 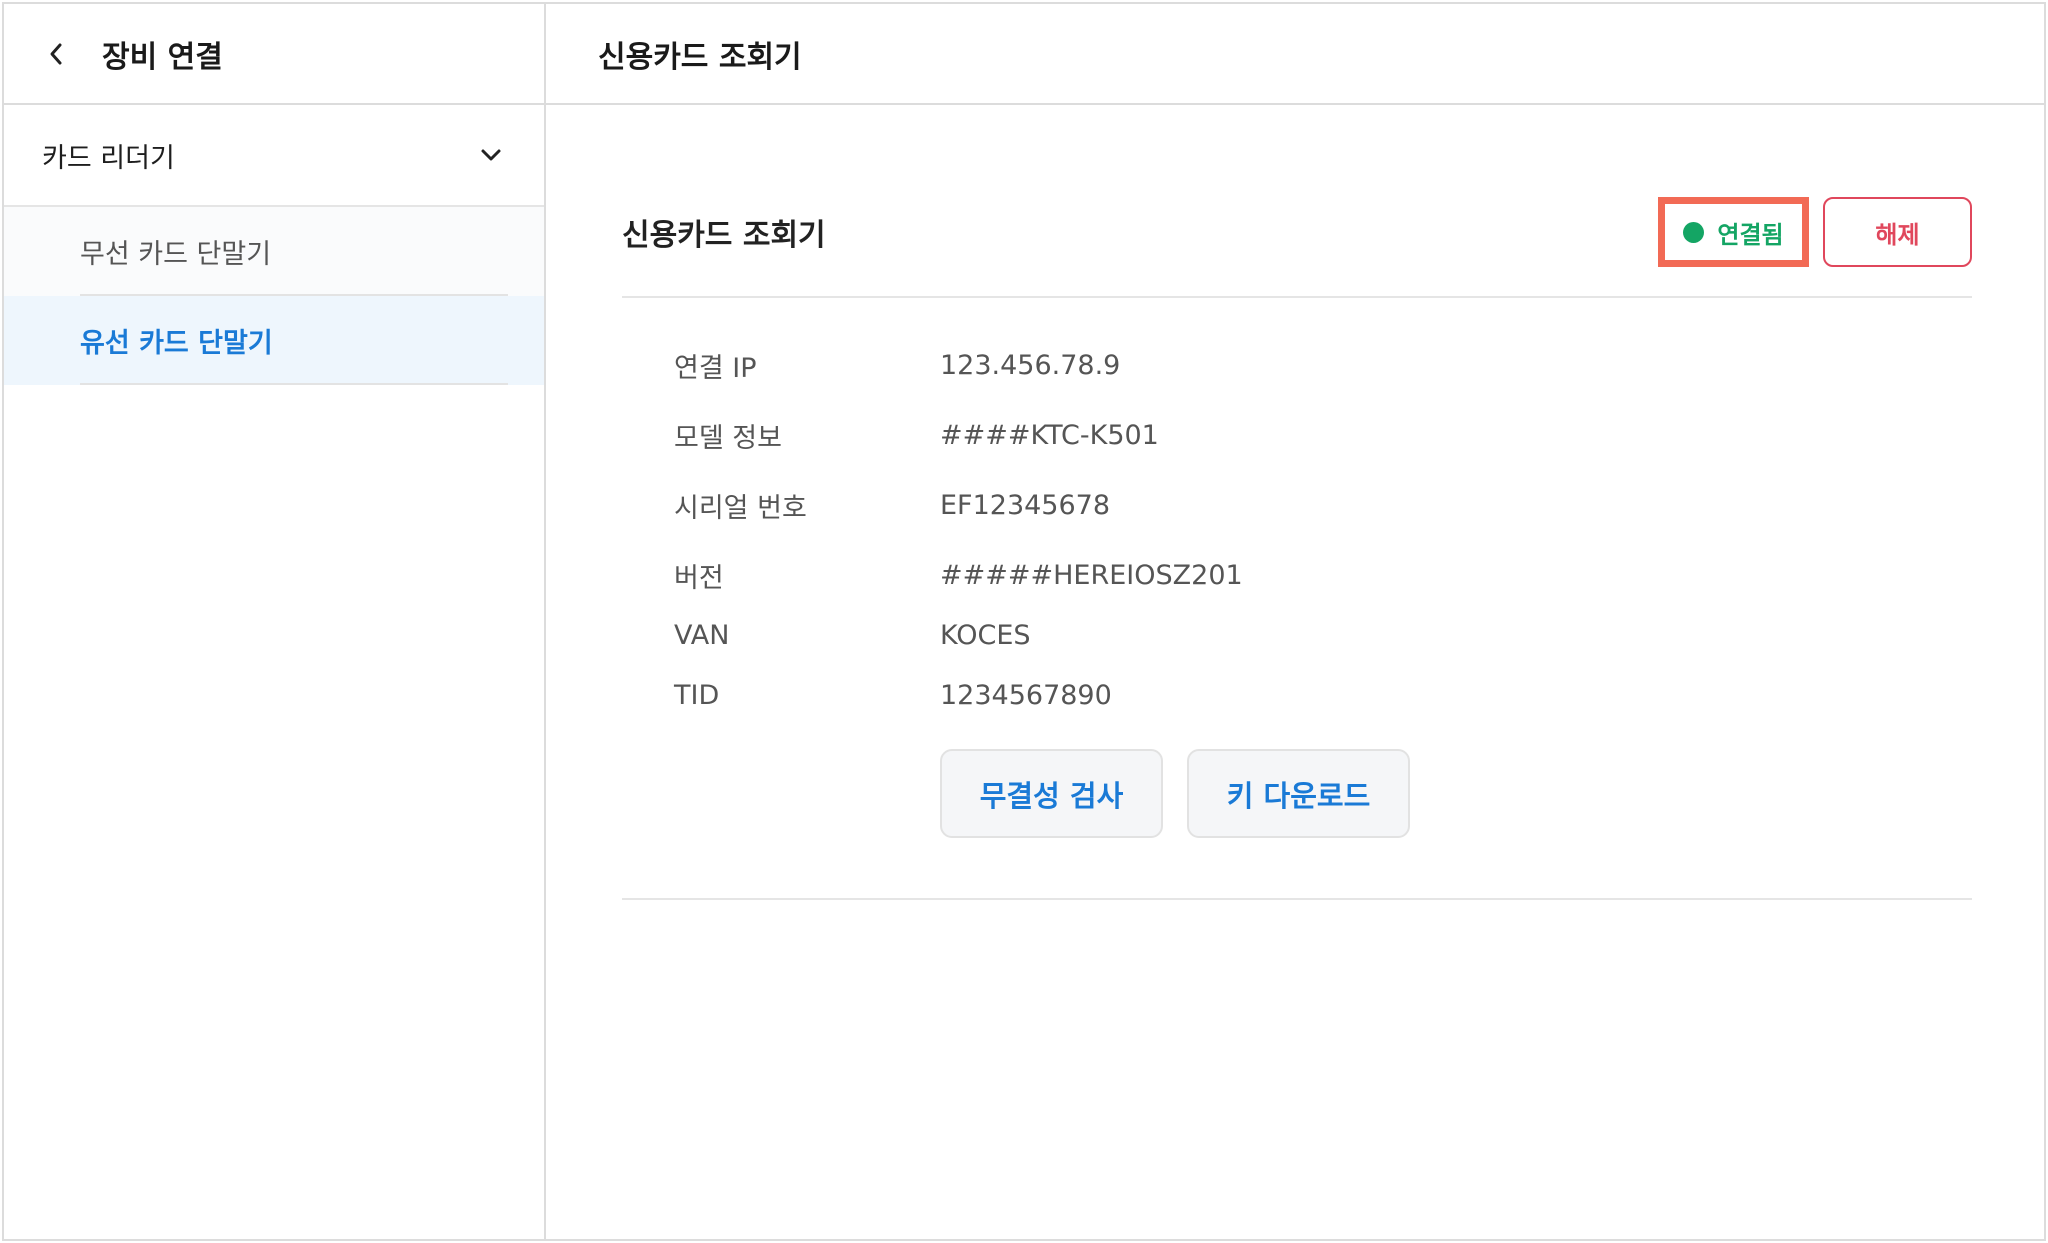 What do you see at coordinates (1694, 232) in the screenshot?
I see `status-dot-icon` at bounding box center [1694, 232].